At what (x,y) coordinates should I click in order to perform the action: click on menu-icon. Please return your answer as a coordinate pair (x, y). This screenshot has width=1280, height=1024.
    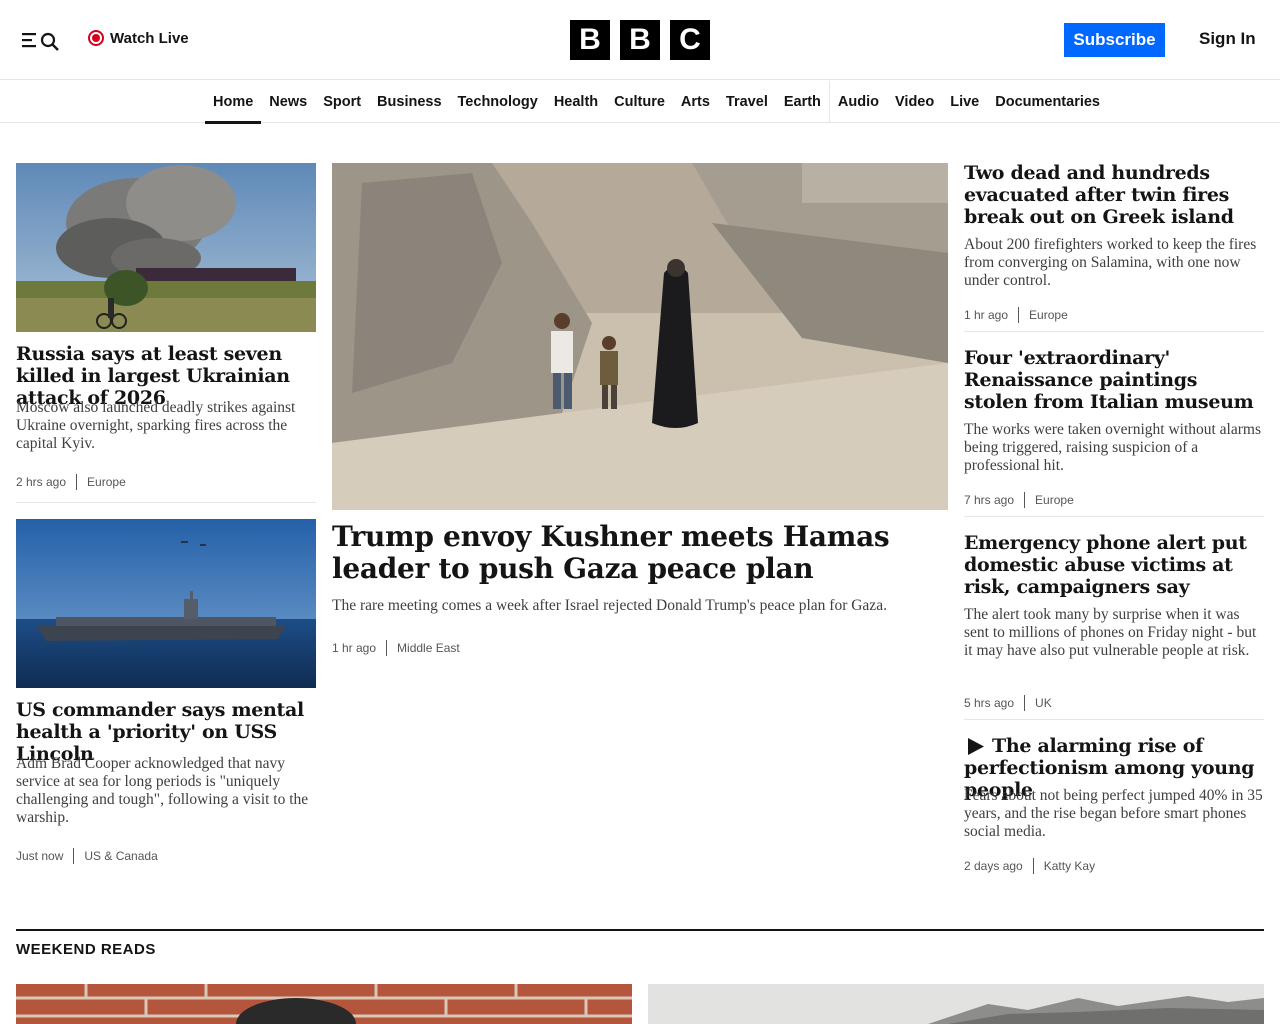
    Looking at the image, I should click on (40, 41).